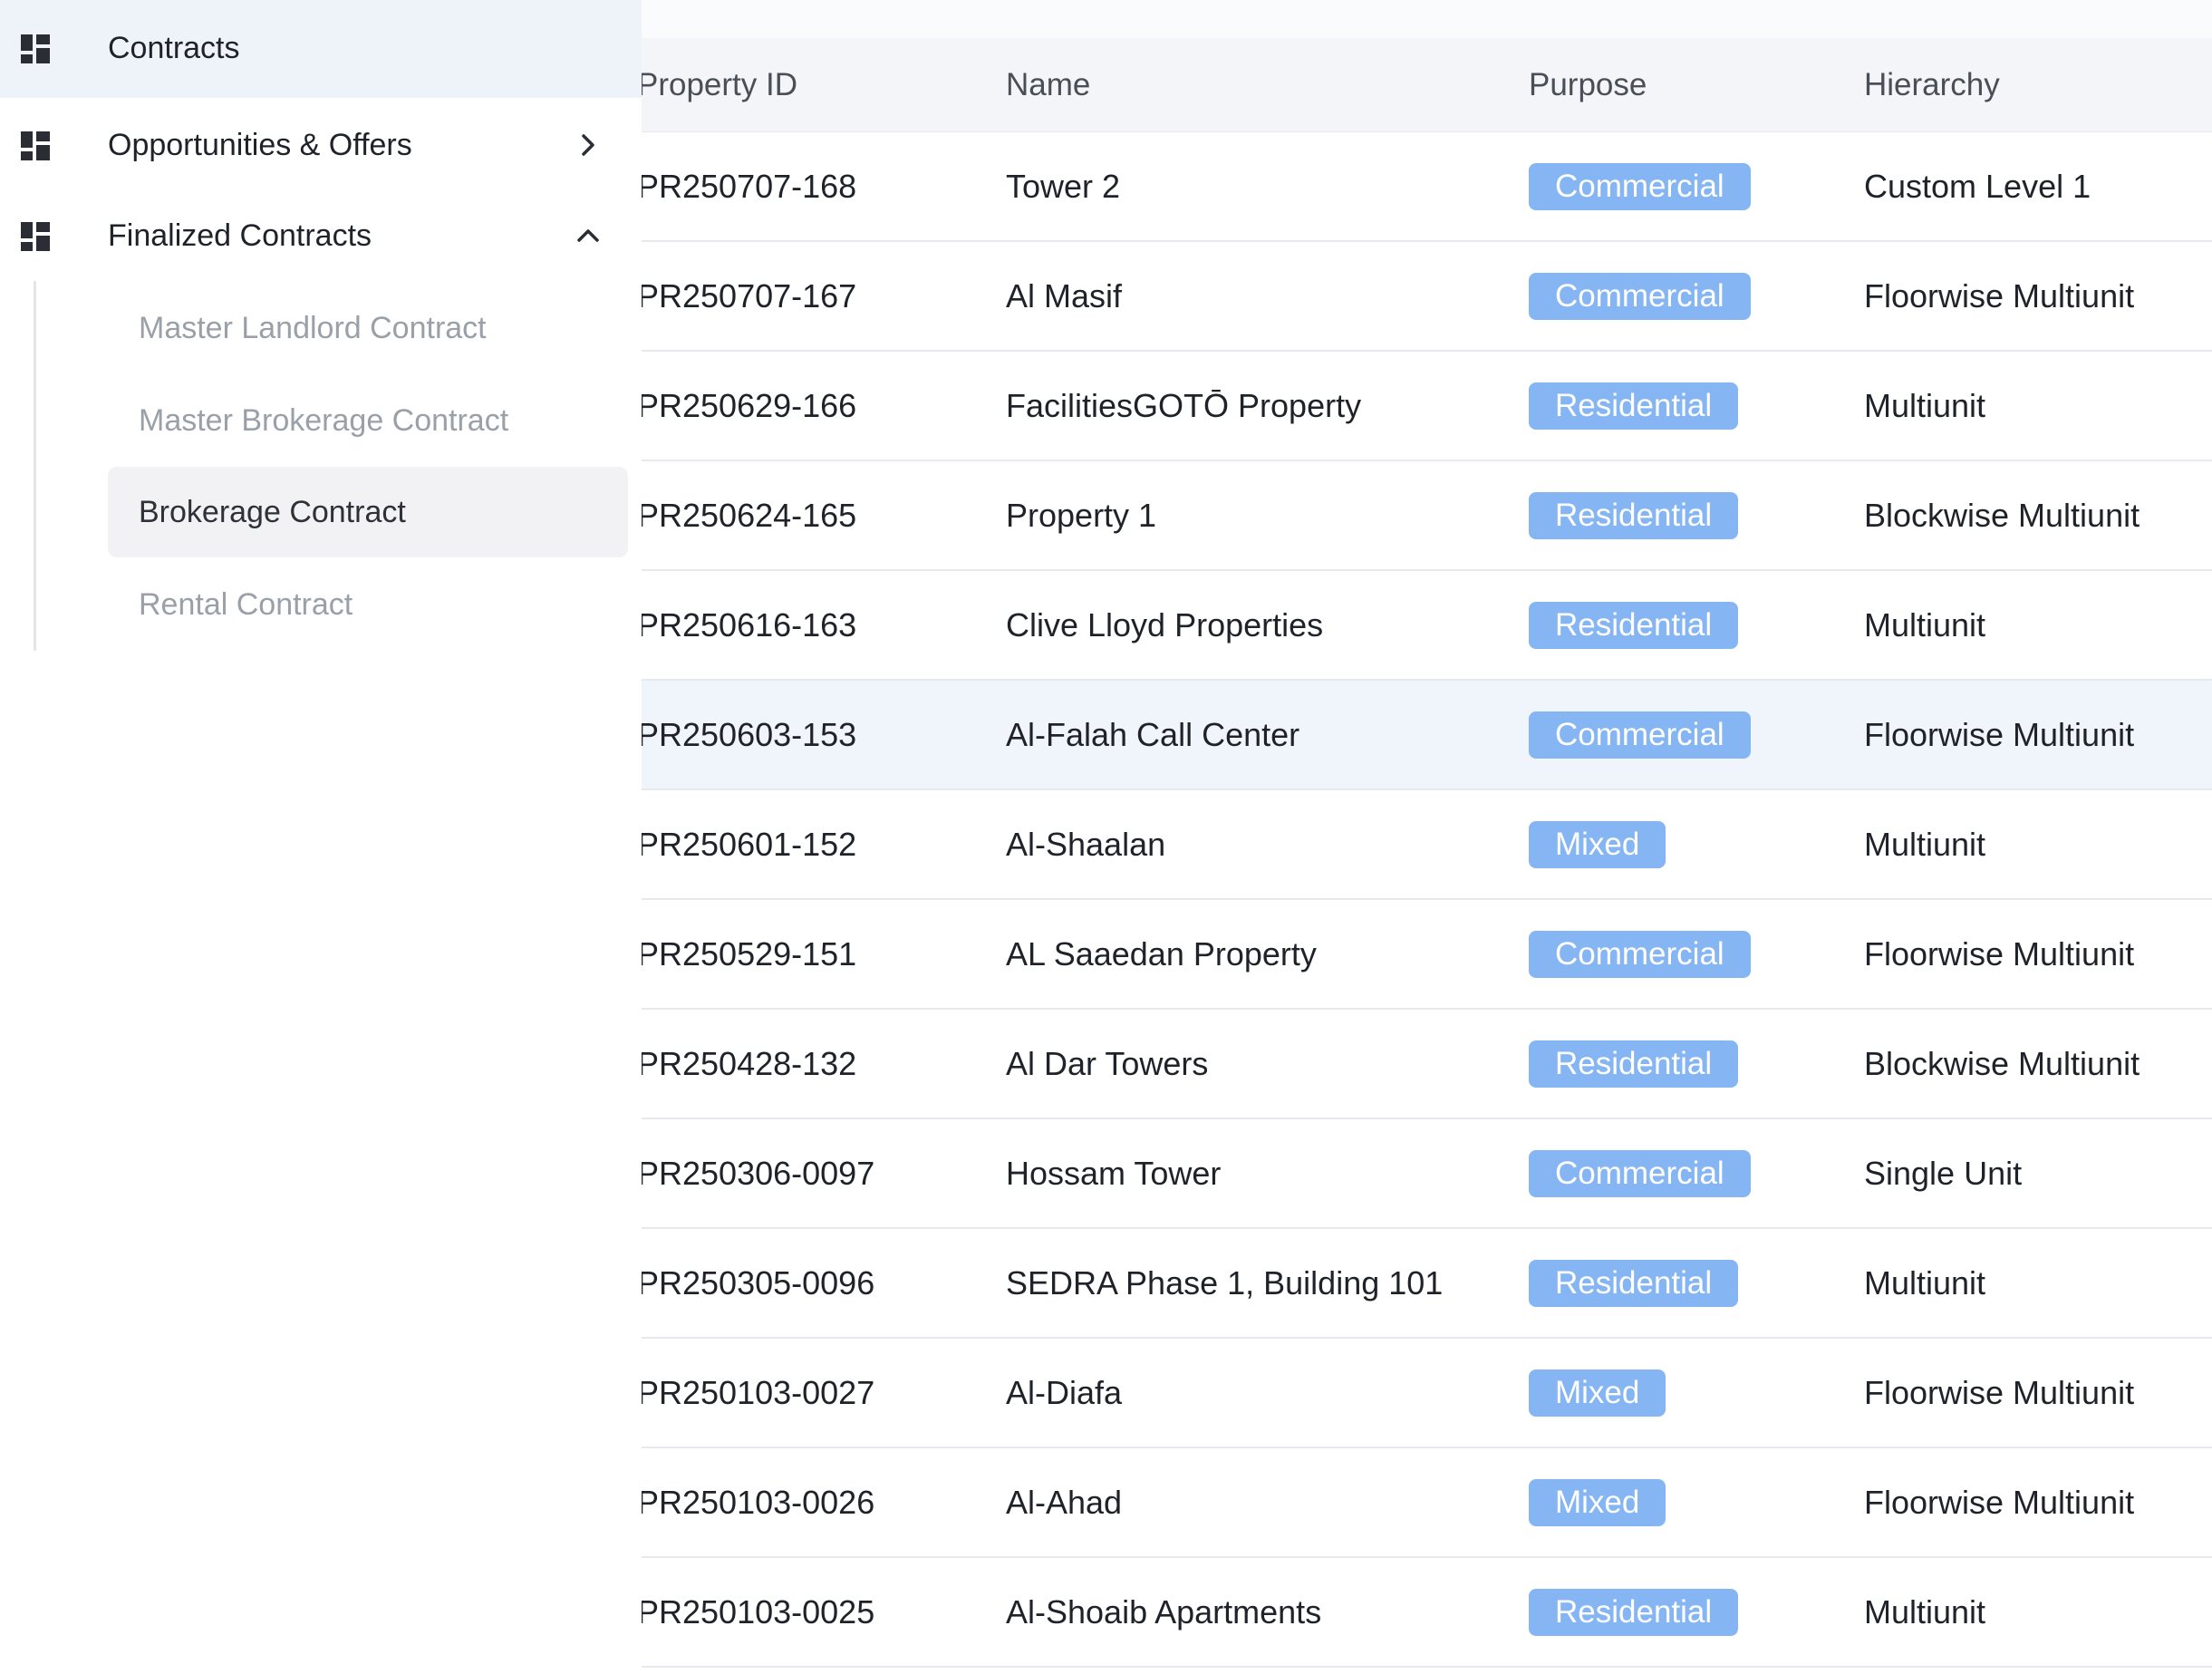  What do you see at coordinates (1064, 1502) in the screenshot?
I see `property-name-cell: Al-Ahad` at bounding box center [1064, 1502].